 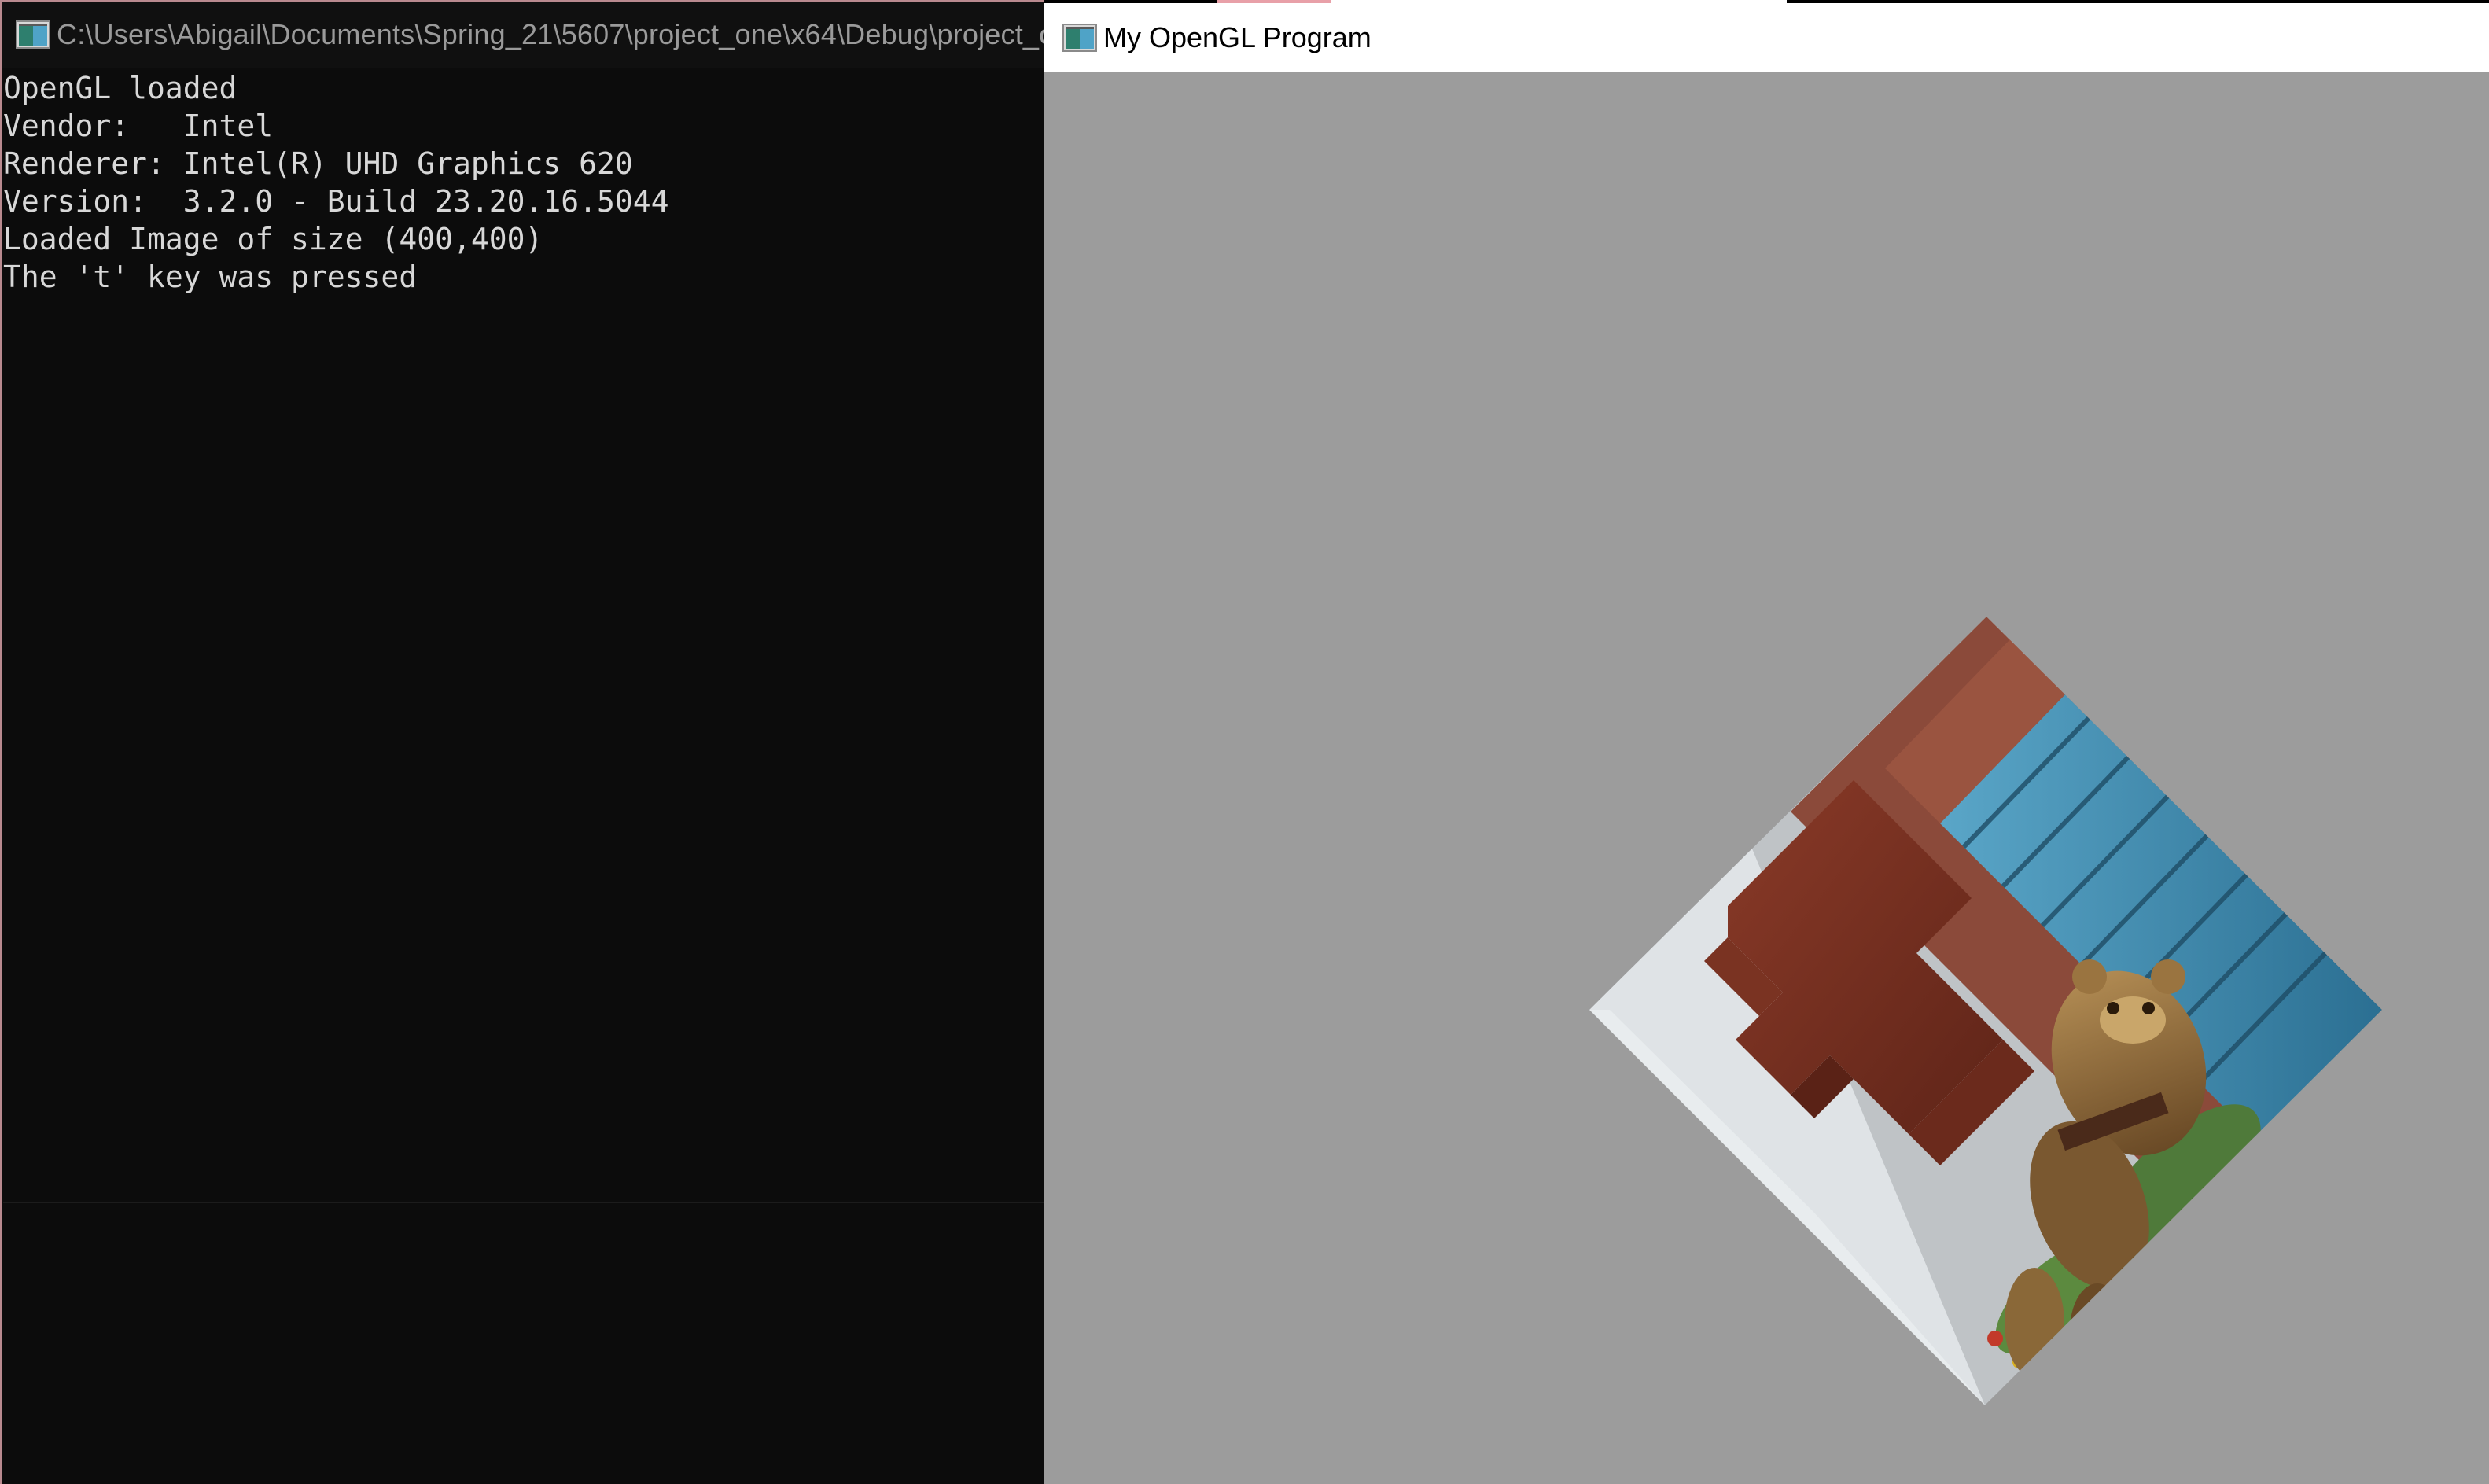 I want to click on opengl-app-icon, so click(x=1080, y=38).